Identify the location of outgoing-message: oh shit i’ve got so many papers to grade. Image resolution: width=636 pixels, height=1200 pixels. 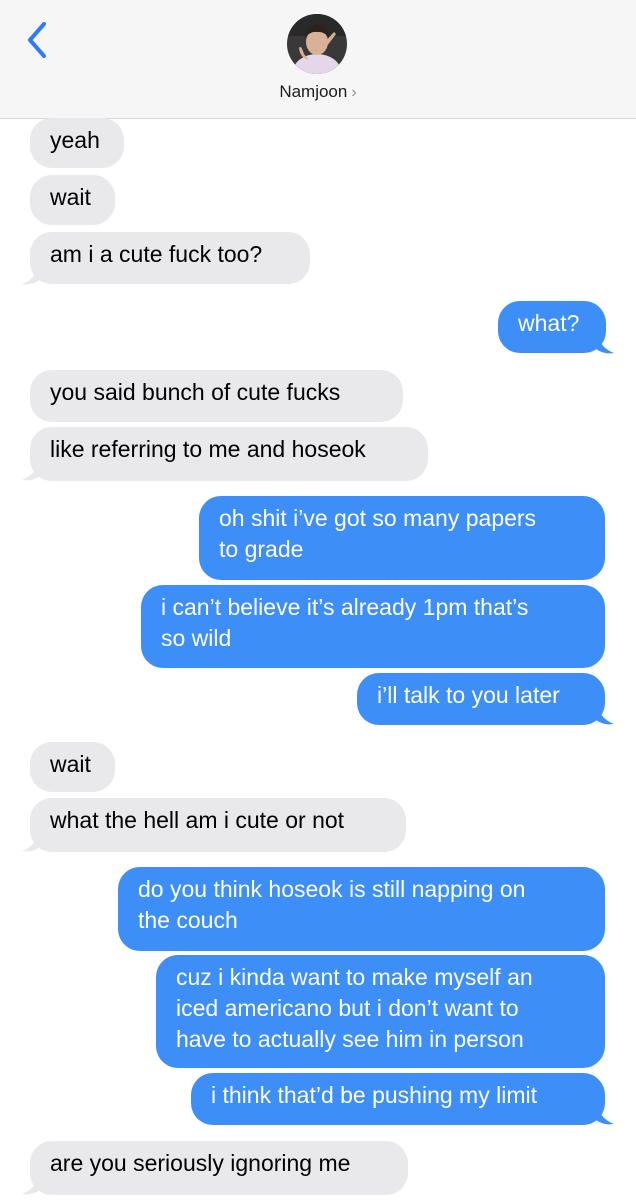
(402, 538).